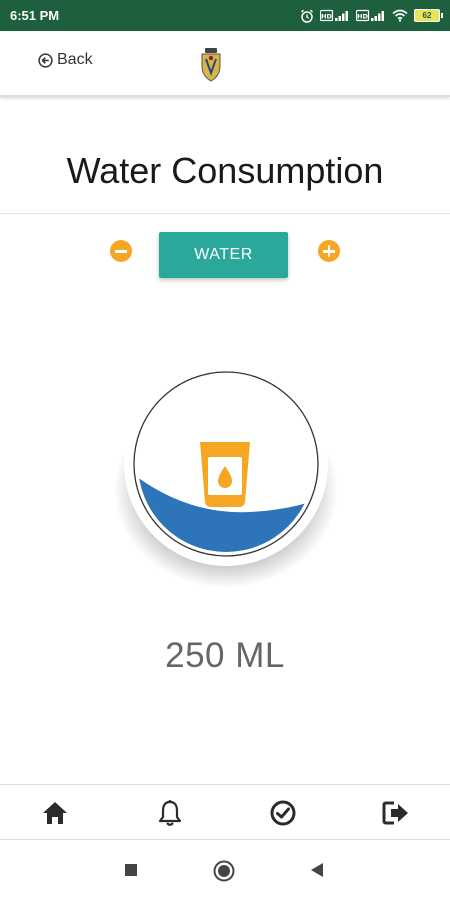 This screenshot has width=450, height=900. What do you see at coordinates (307, 16) in the screenshot?
I see `alarm-icon` at bounding box center [307, 16].